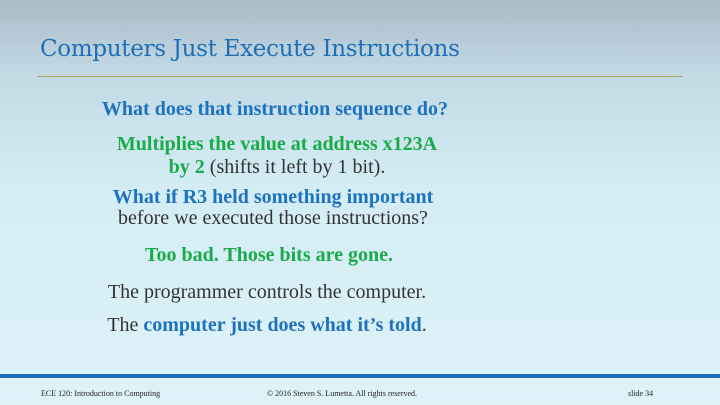 This screenshot has width=720, height=405. What do you see at coordinates (267, 292) in the screenshot?
I see `statement-1: The programmer controls the computer.` at bounding box center [267, 292].